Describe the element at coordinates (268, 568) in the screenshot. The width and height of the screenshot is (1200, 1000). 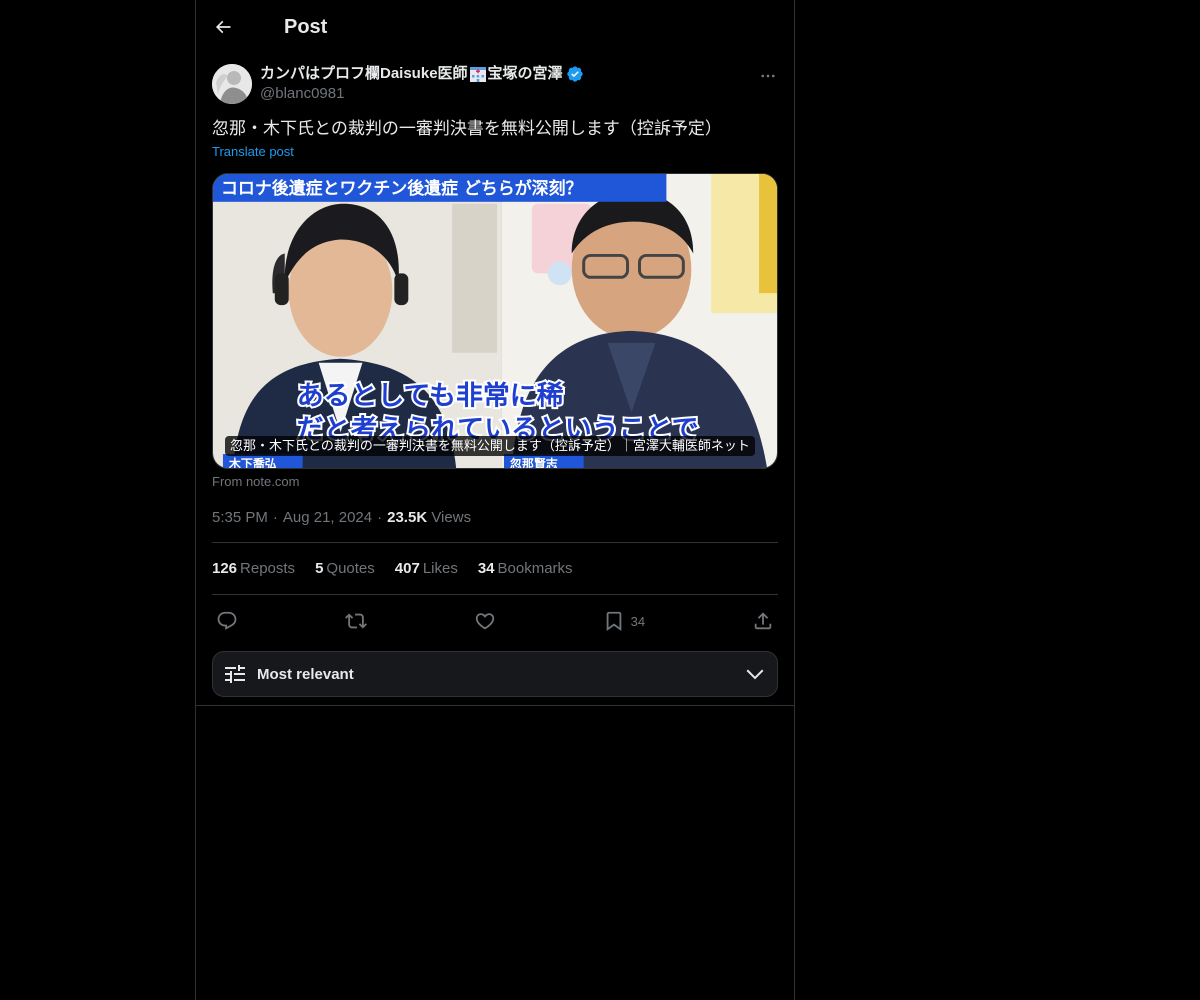
I see `reposts-label: Reposts` at that location.